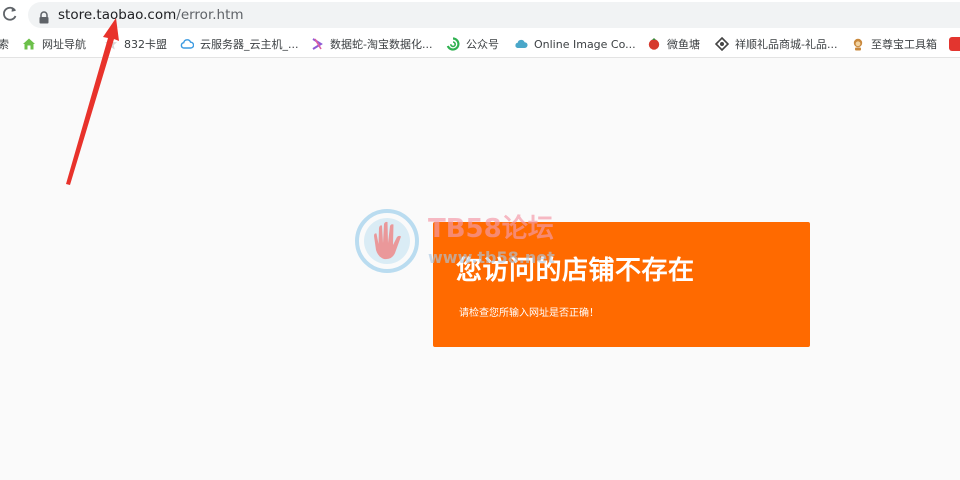  Describe the element at coordinates (491, 229) in the screenshot. I see `watermark-brand: TB58论坛` at that location.